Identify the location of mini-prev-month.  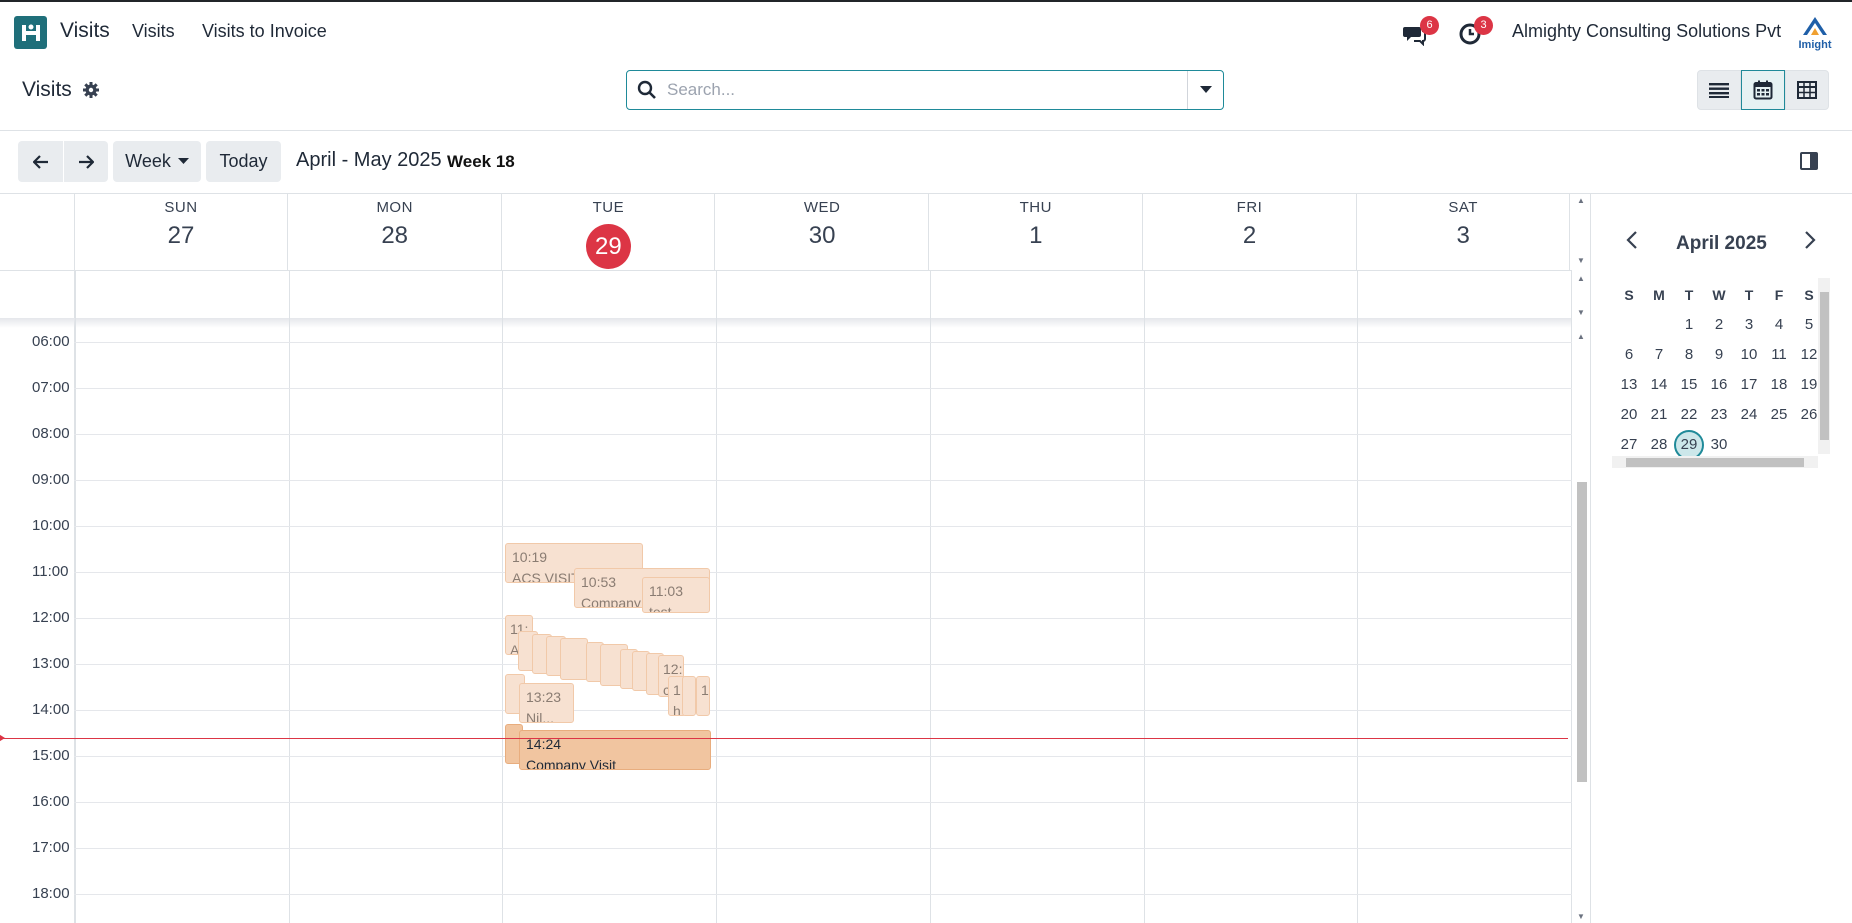
(1632, 243).